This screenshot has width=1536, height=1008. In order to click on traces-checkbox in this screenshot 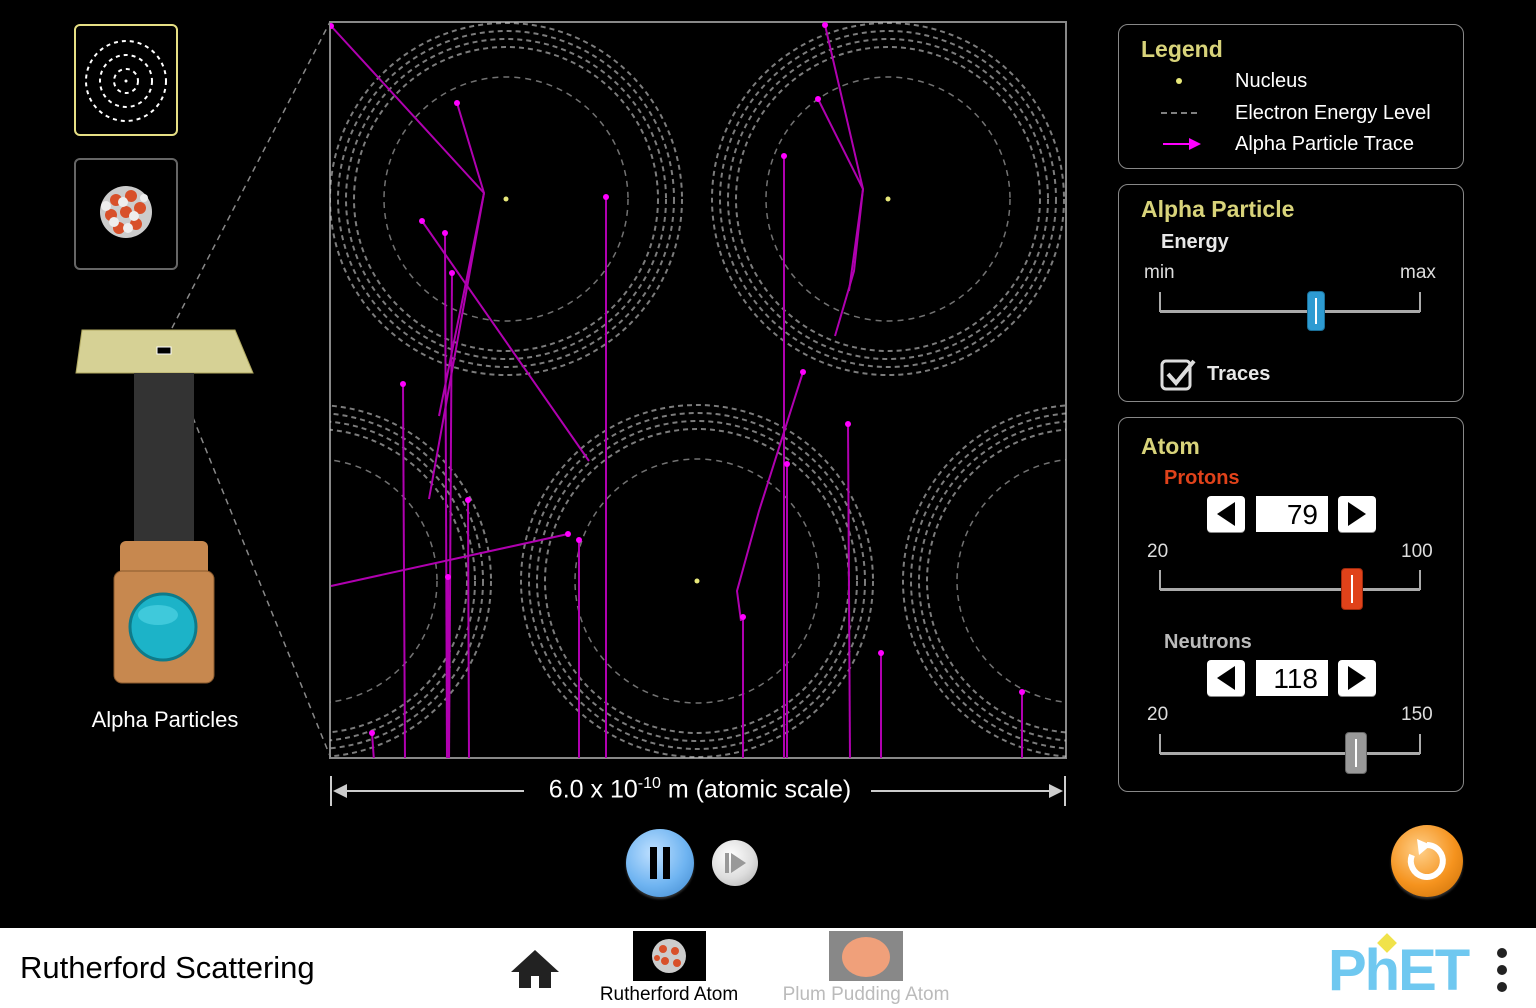, I will do `click(1178, 374)`.